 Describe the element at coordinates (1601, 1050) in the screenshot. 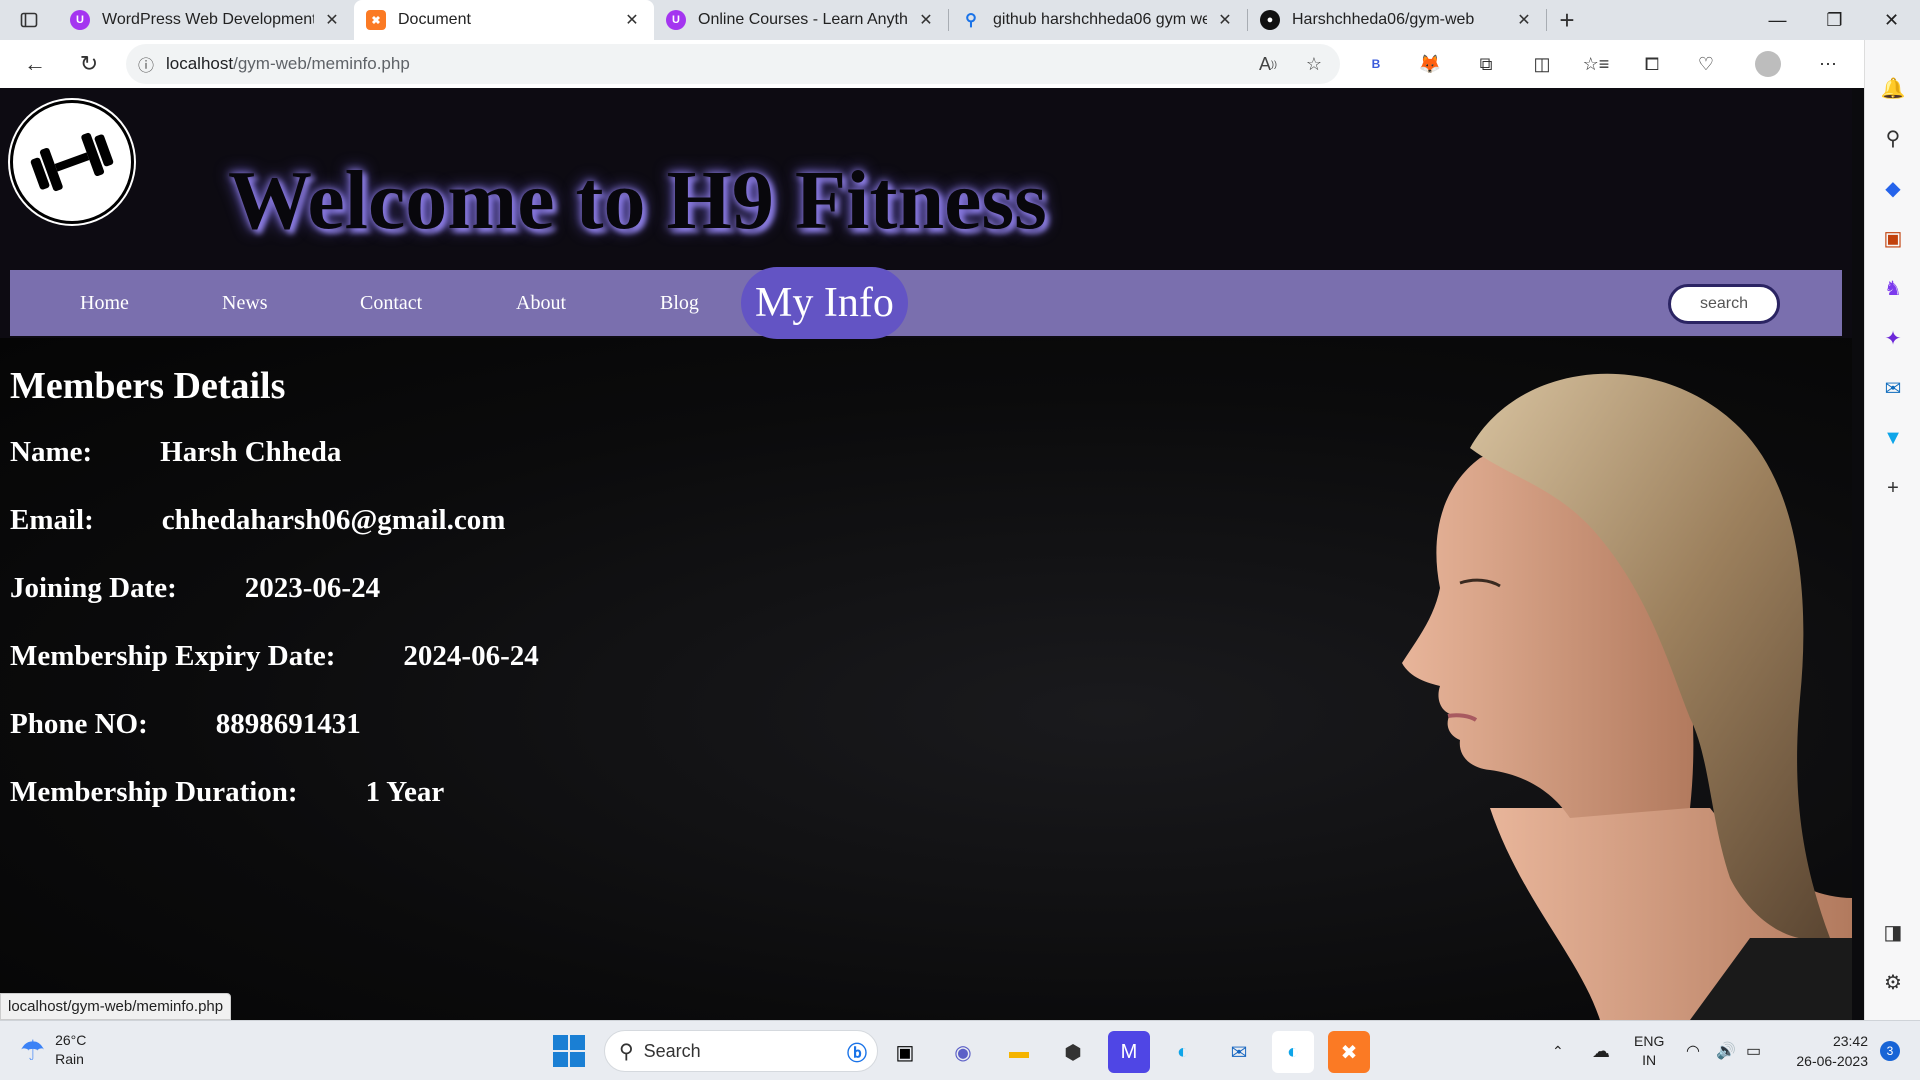

I see `onedrive-icon: ☁` at that location.